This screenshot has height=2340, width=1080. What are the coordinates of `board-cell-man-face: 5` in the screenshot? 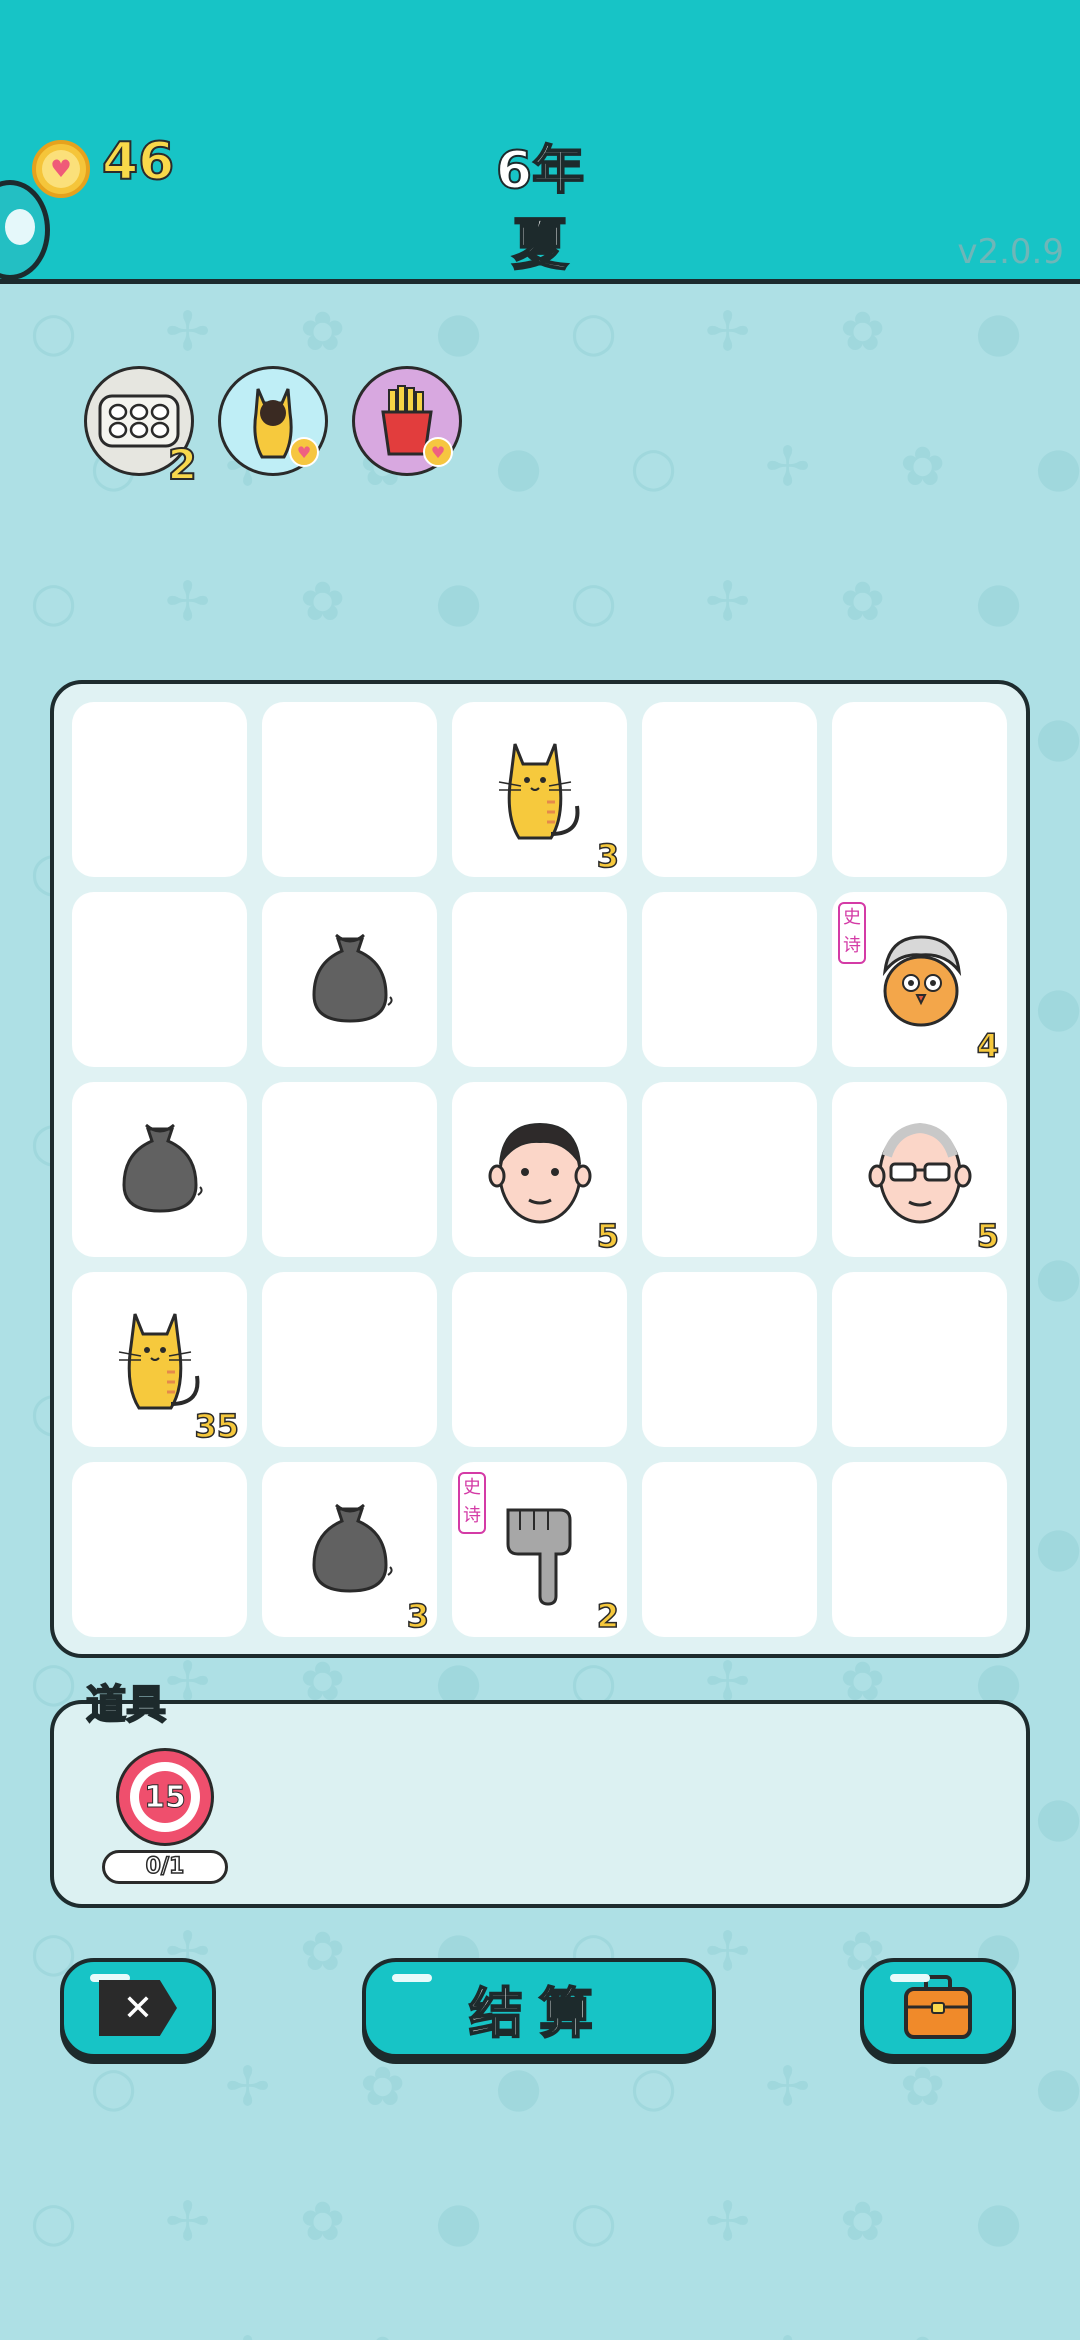 It's located at (539, 1169).